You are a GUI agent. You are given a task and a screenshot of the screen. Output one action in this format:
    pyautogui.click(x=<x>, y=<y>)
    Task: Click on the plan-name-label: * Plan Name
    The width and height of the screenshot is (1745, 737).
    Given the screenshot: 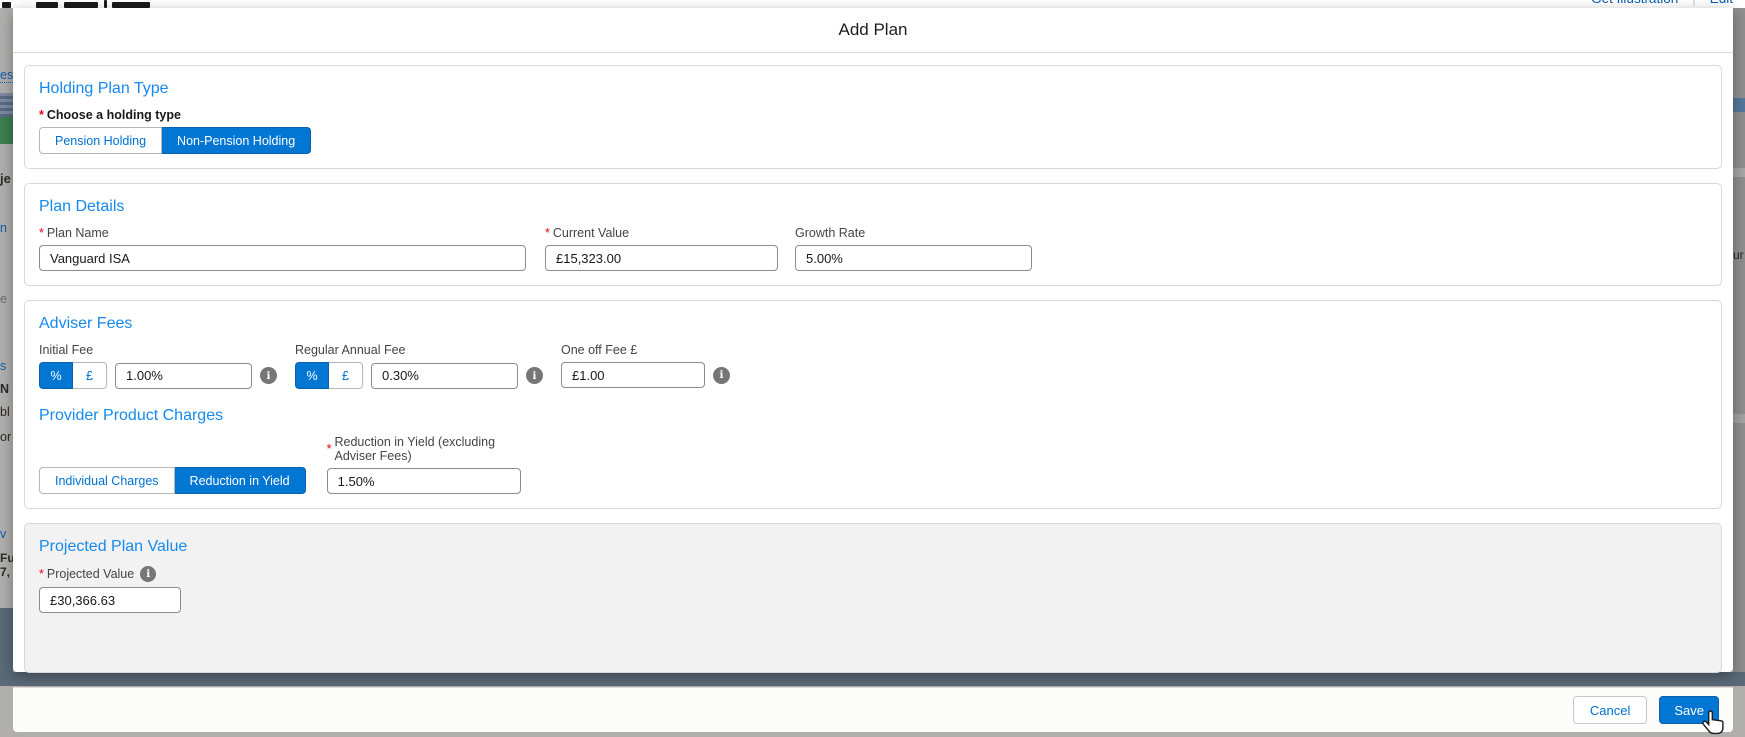 What is the action you would take?
    pyautogui.click(x=282, y=233)
    